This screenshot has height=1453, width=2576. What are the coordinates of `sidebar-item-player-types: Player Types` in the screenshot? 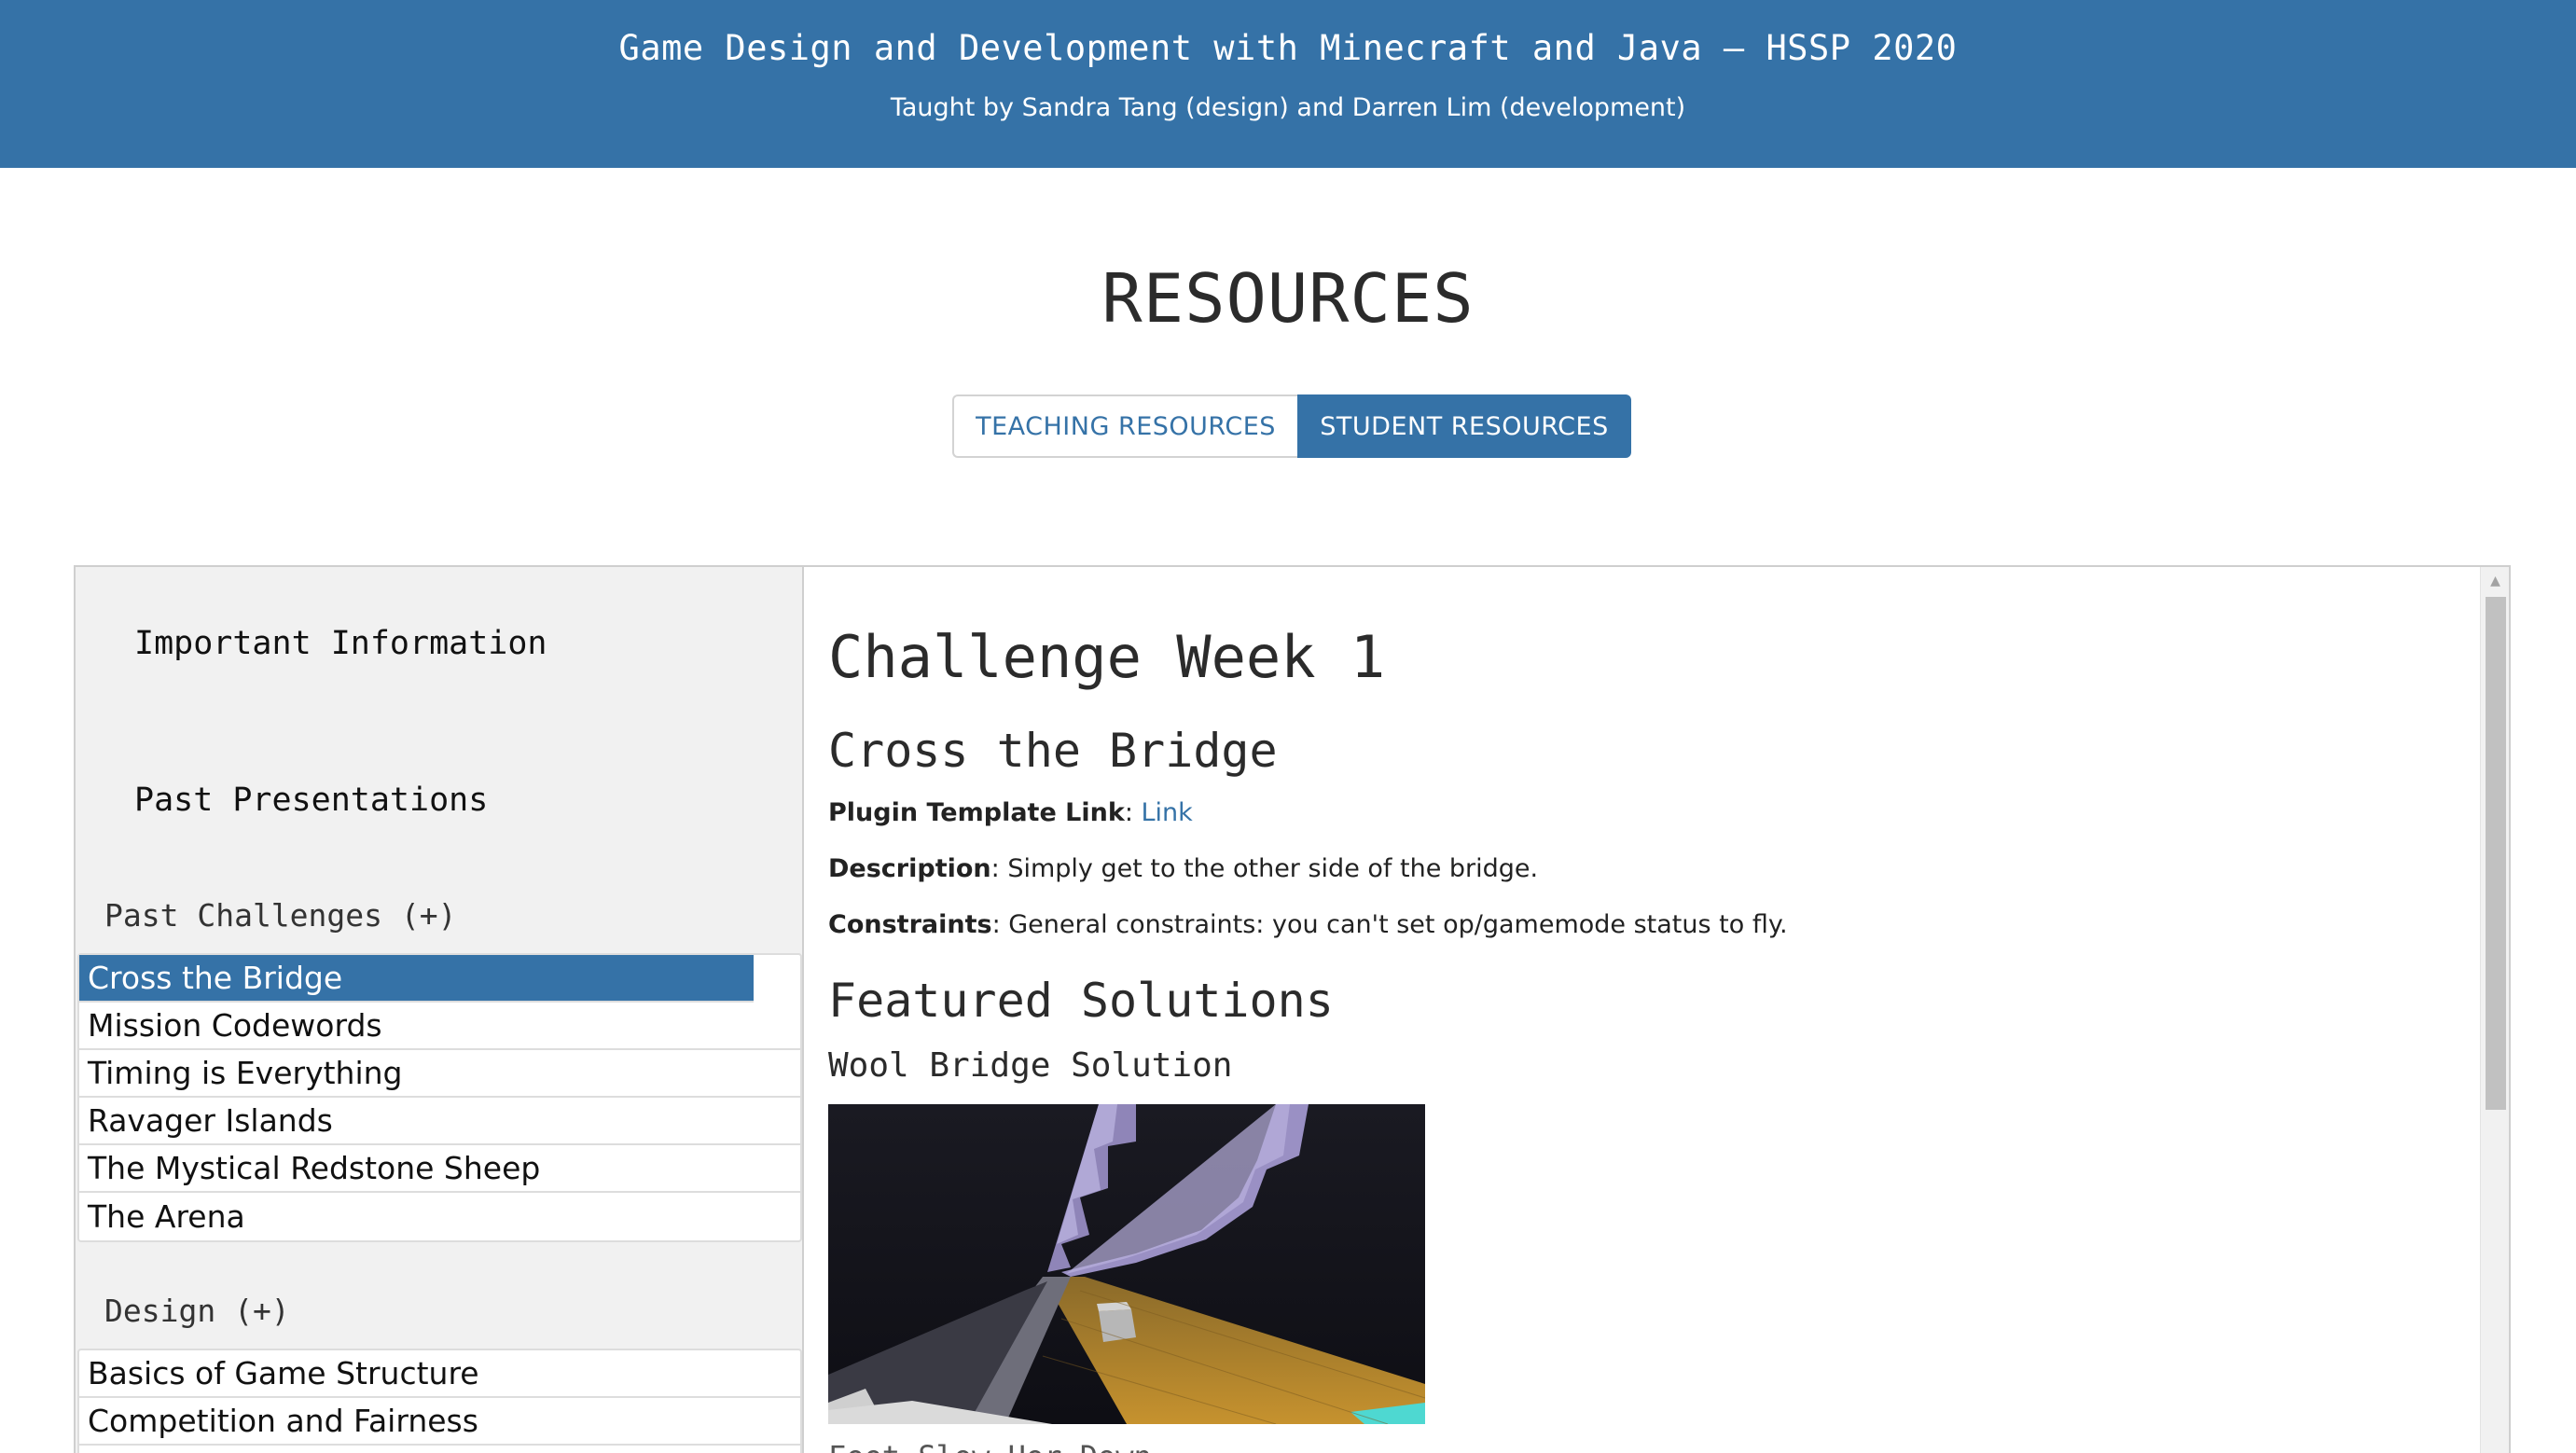 It's located at (439, 1449).